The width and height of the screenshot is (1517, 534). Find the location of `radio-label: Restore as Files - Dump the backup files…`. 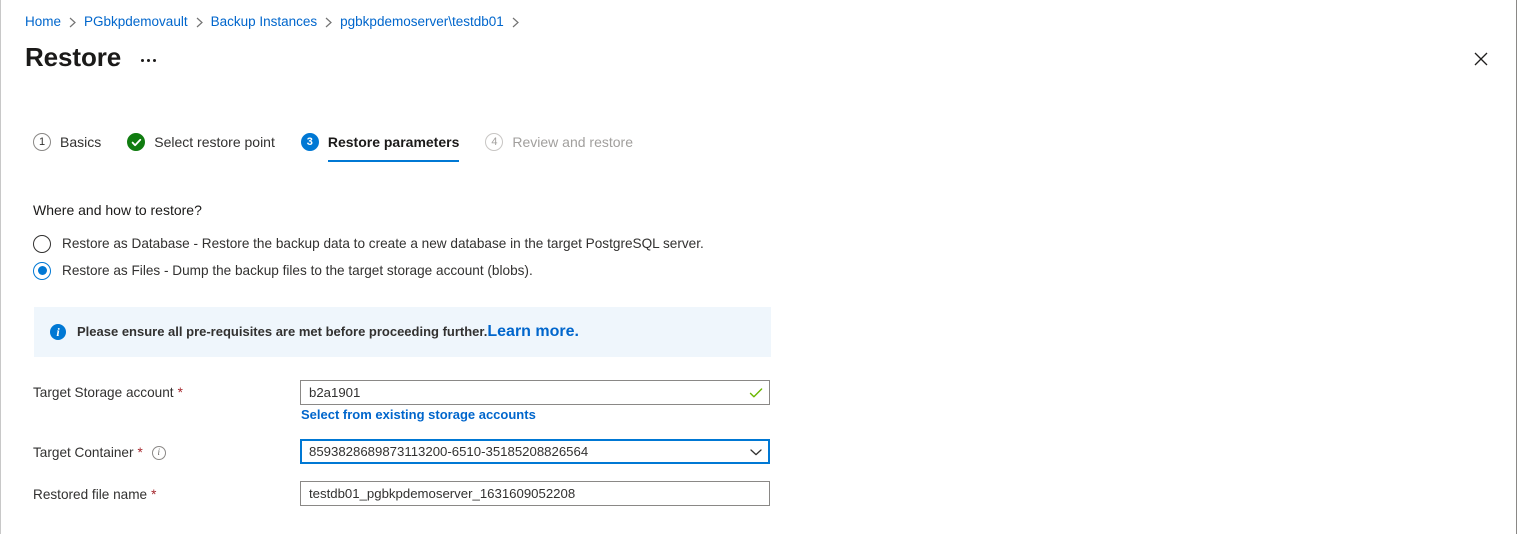

radio-label: Restore as Files - Dump the backup files… is located at coordinates (297, 270).